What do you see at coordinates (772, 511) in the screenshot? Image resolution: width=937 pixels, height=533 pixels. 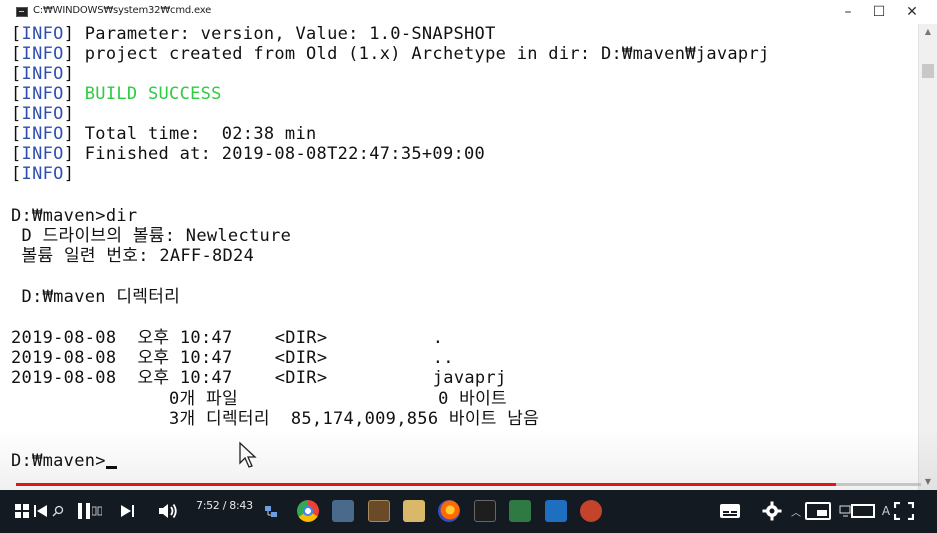 I see `gear-icon` at bounding box center [772, 511].